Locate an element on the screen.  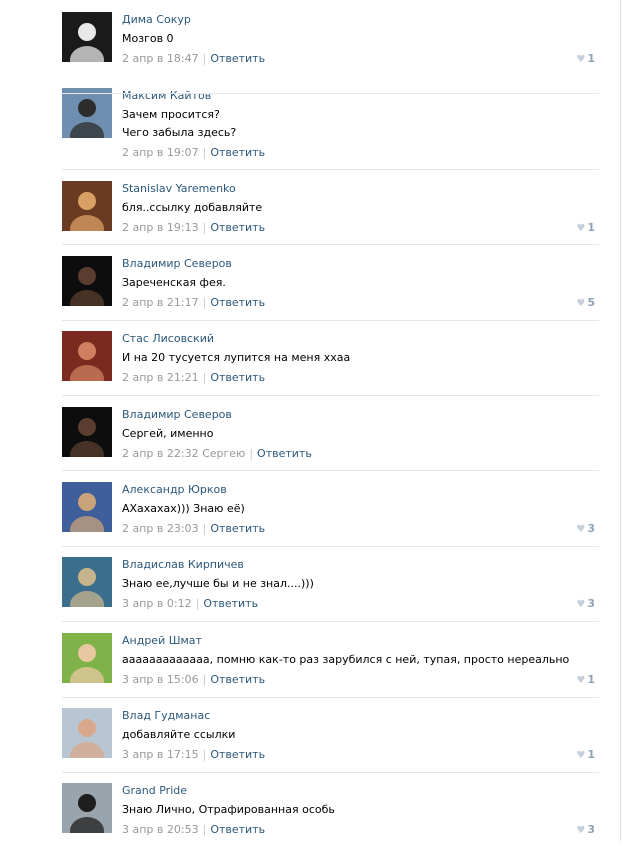
comment-meta: 2 апр в 23:03 | Ответить is located at coordinates (193, 528).